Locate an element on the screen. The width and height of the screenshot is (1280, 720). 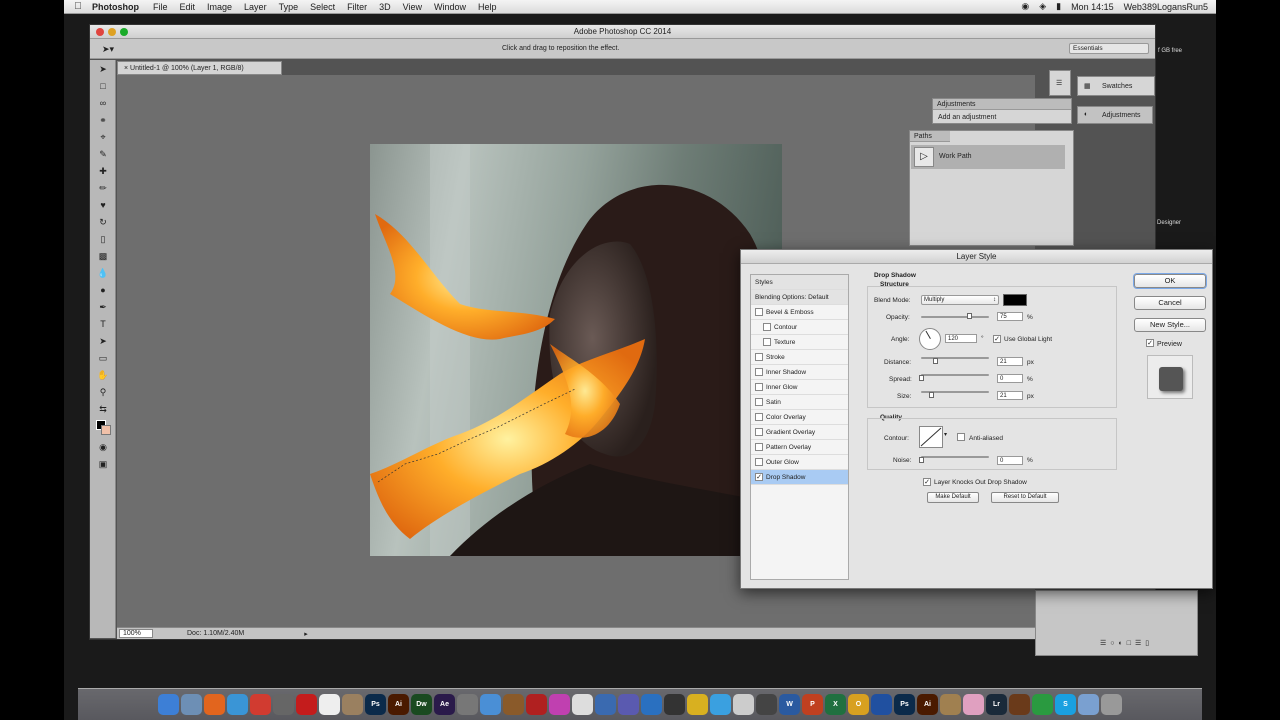
noise-slider is located at coordinates (955, 457).